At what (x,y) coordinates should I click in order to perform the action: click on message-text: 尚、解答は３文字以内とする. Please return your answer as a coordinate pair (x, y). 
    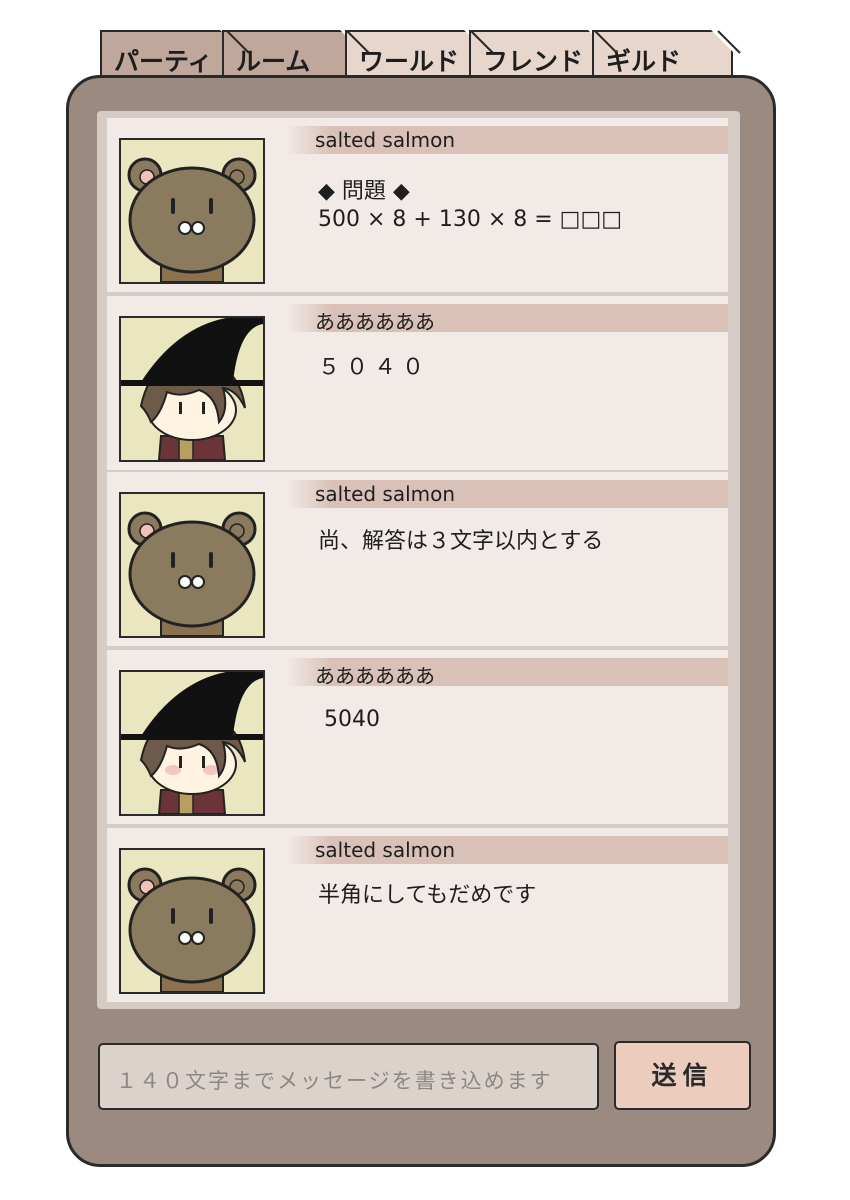
    Looking at the image, I should click on (461, 541).